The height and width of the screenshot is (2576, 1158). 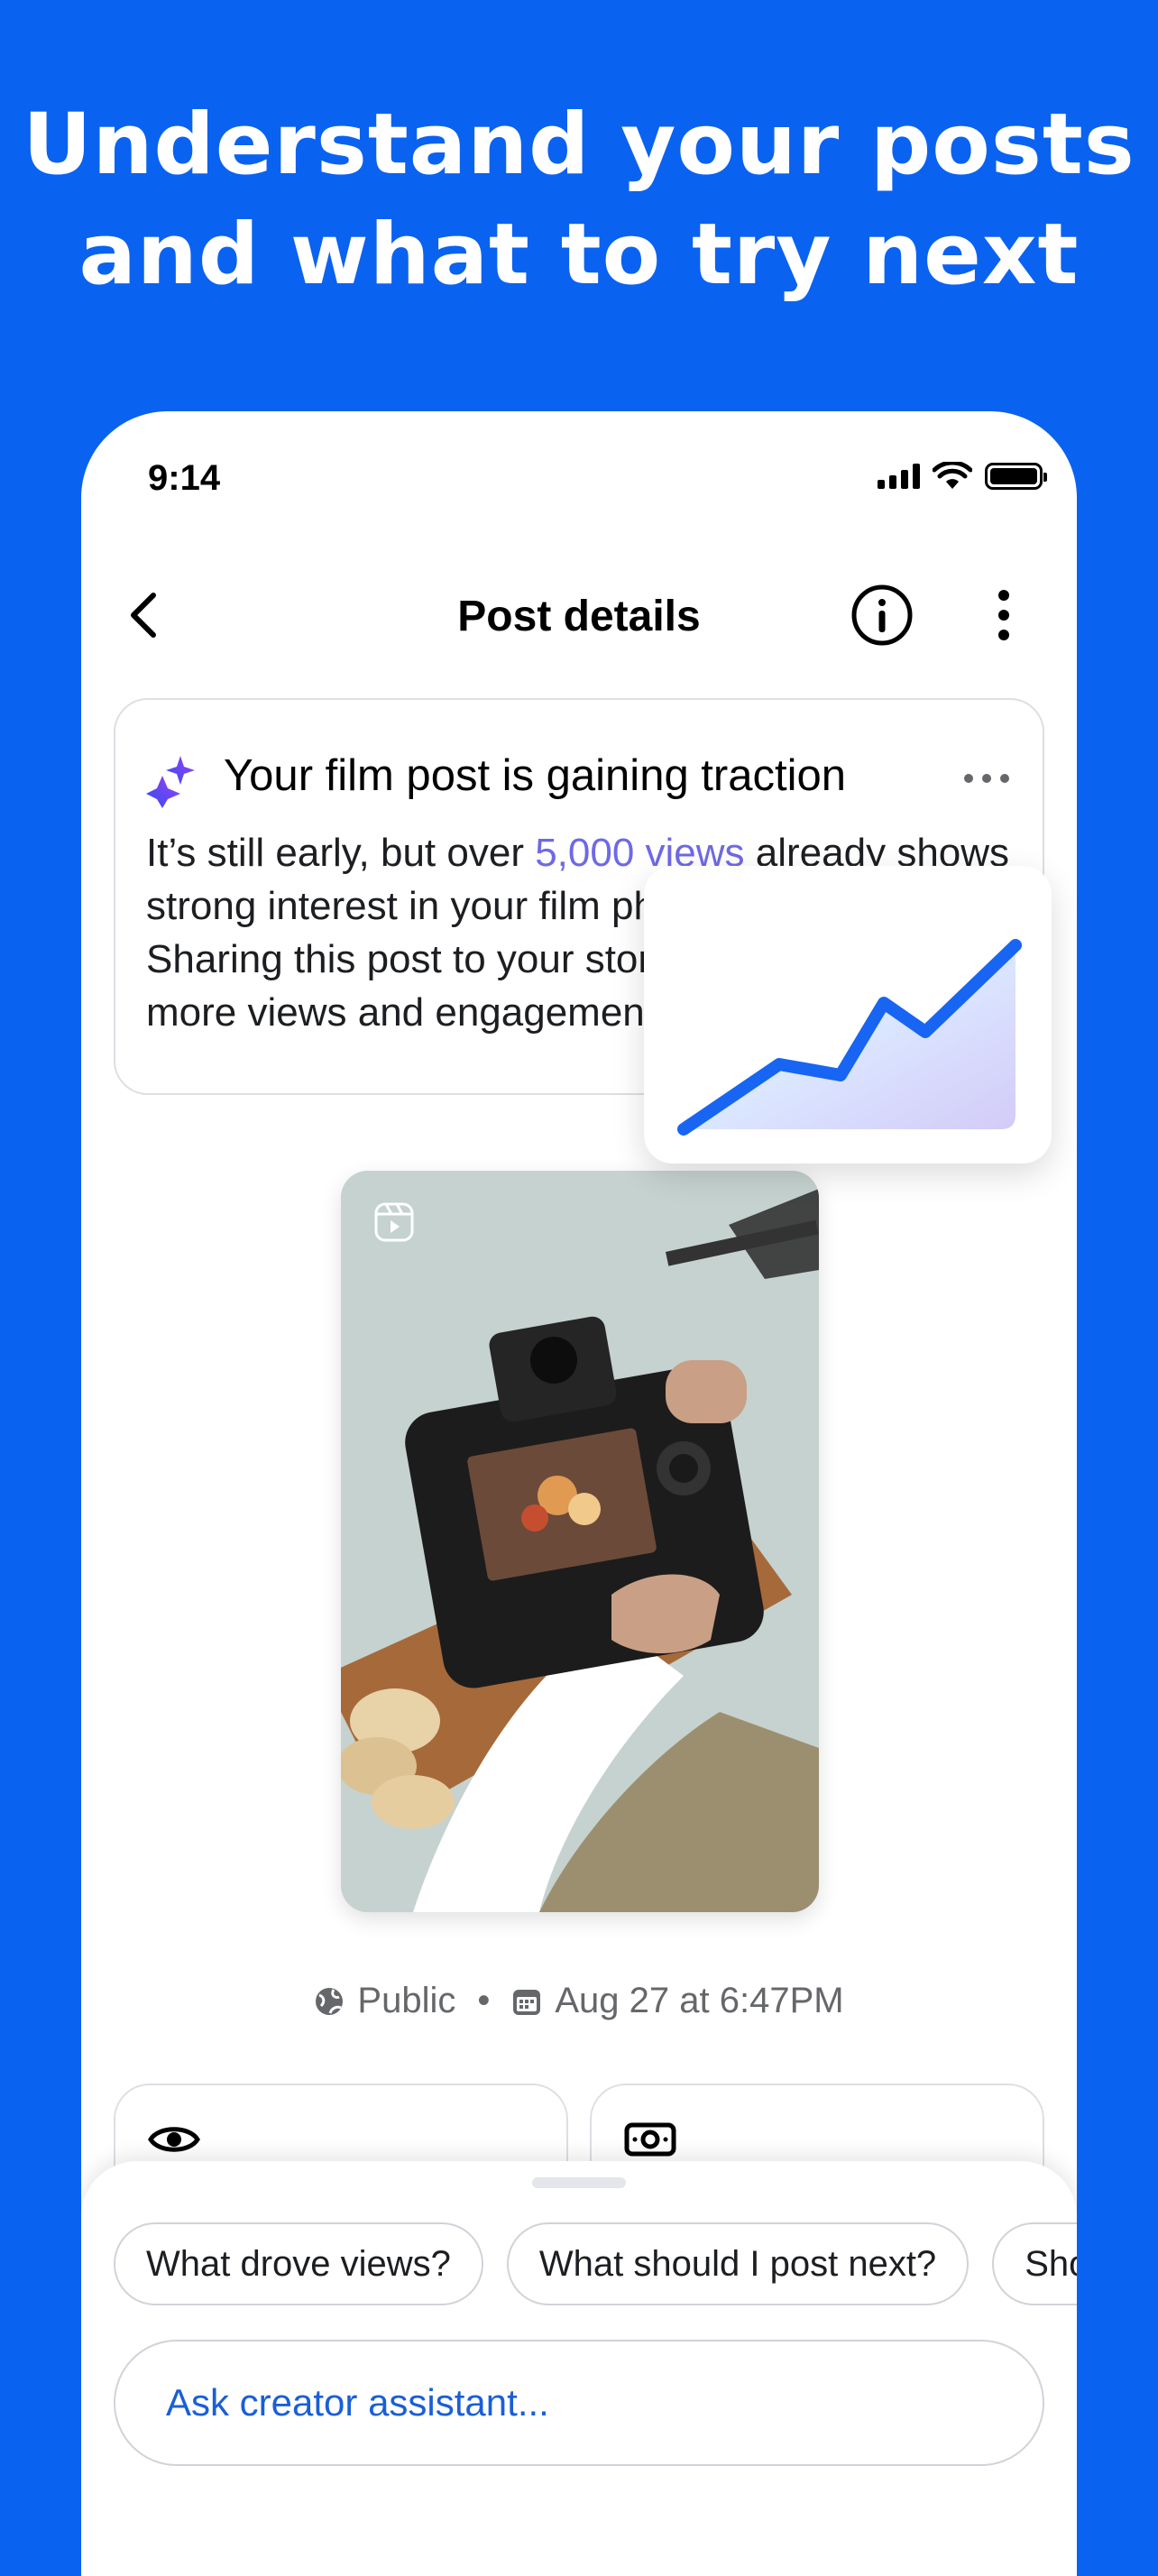 What do you see at coordinates (1016, 477) in the screenshot?
I see `battery-icon` at bounding box center [1016, 477].